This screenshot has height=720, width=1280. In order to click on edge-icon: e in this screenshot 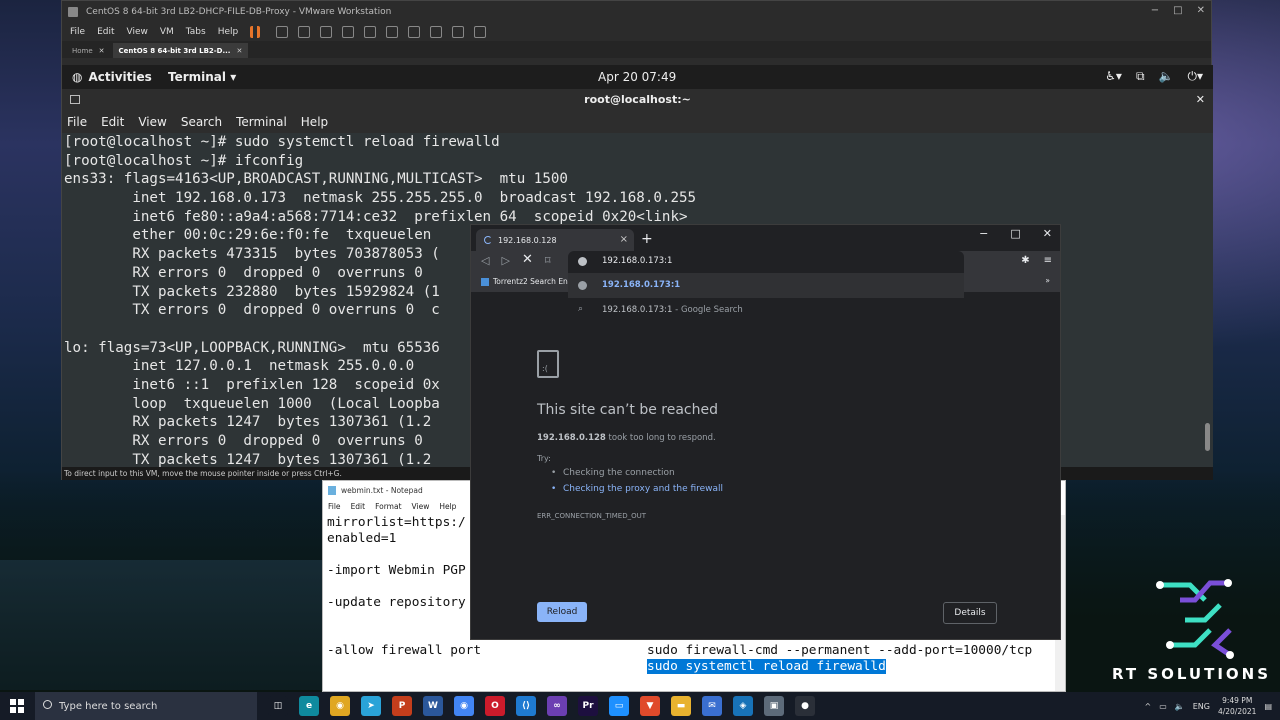, I will do `click(309, 706)`.